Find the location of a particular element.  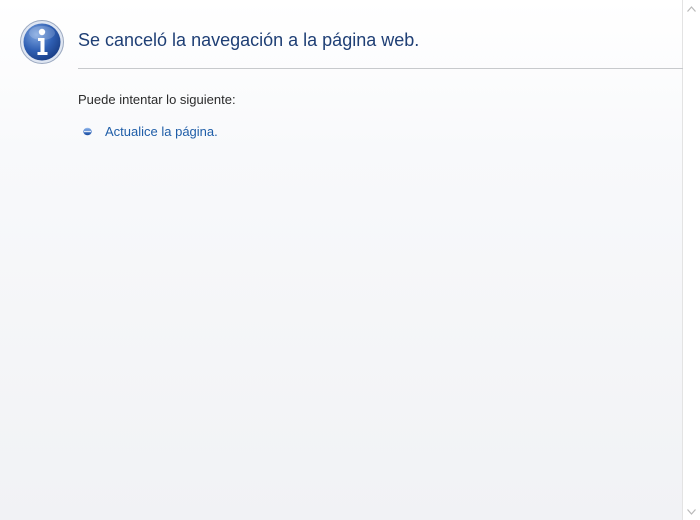

suggestions-label: Puede intentar lo siguiente: is located at coordinates (157, 99).